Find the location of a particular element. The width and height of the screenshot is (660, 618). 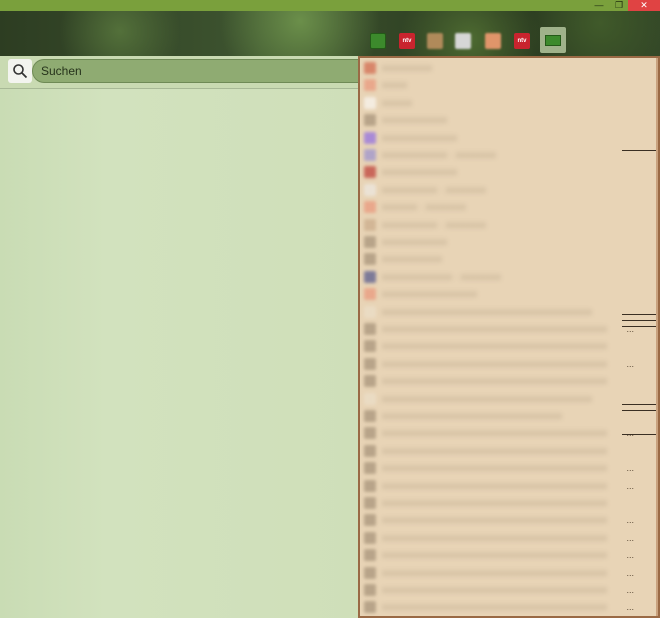

bookmark-folder-active is located at coordinates (553, 40).